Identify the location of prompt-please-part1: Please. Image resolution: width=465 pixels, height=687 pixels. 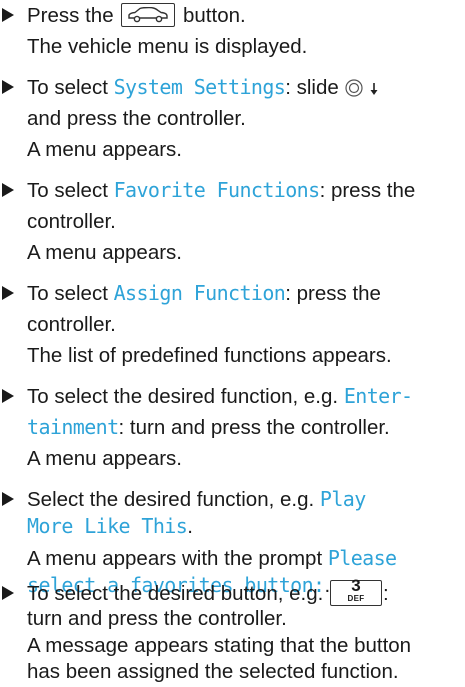
(362, 558).